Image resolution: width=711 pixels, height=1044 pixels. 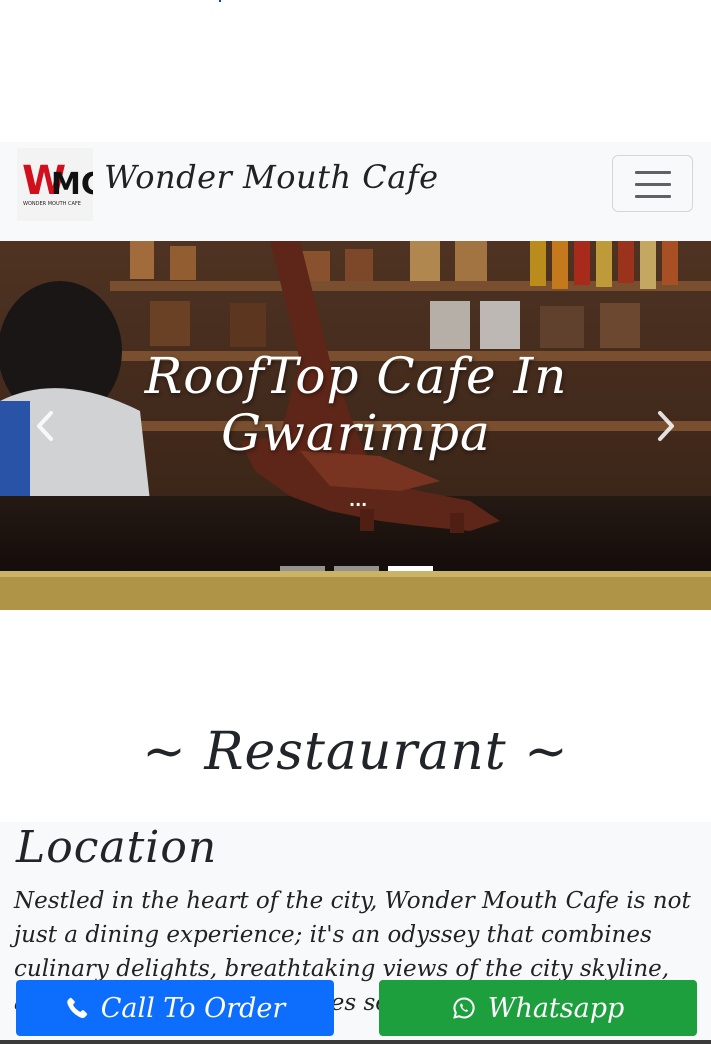 What do you see at coordinates (193, 1008) in the screenshot?
I see `call-label: Call To Order` at bounding box center [193, 1008].